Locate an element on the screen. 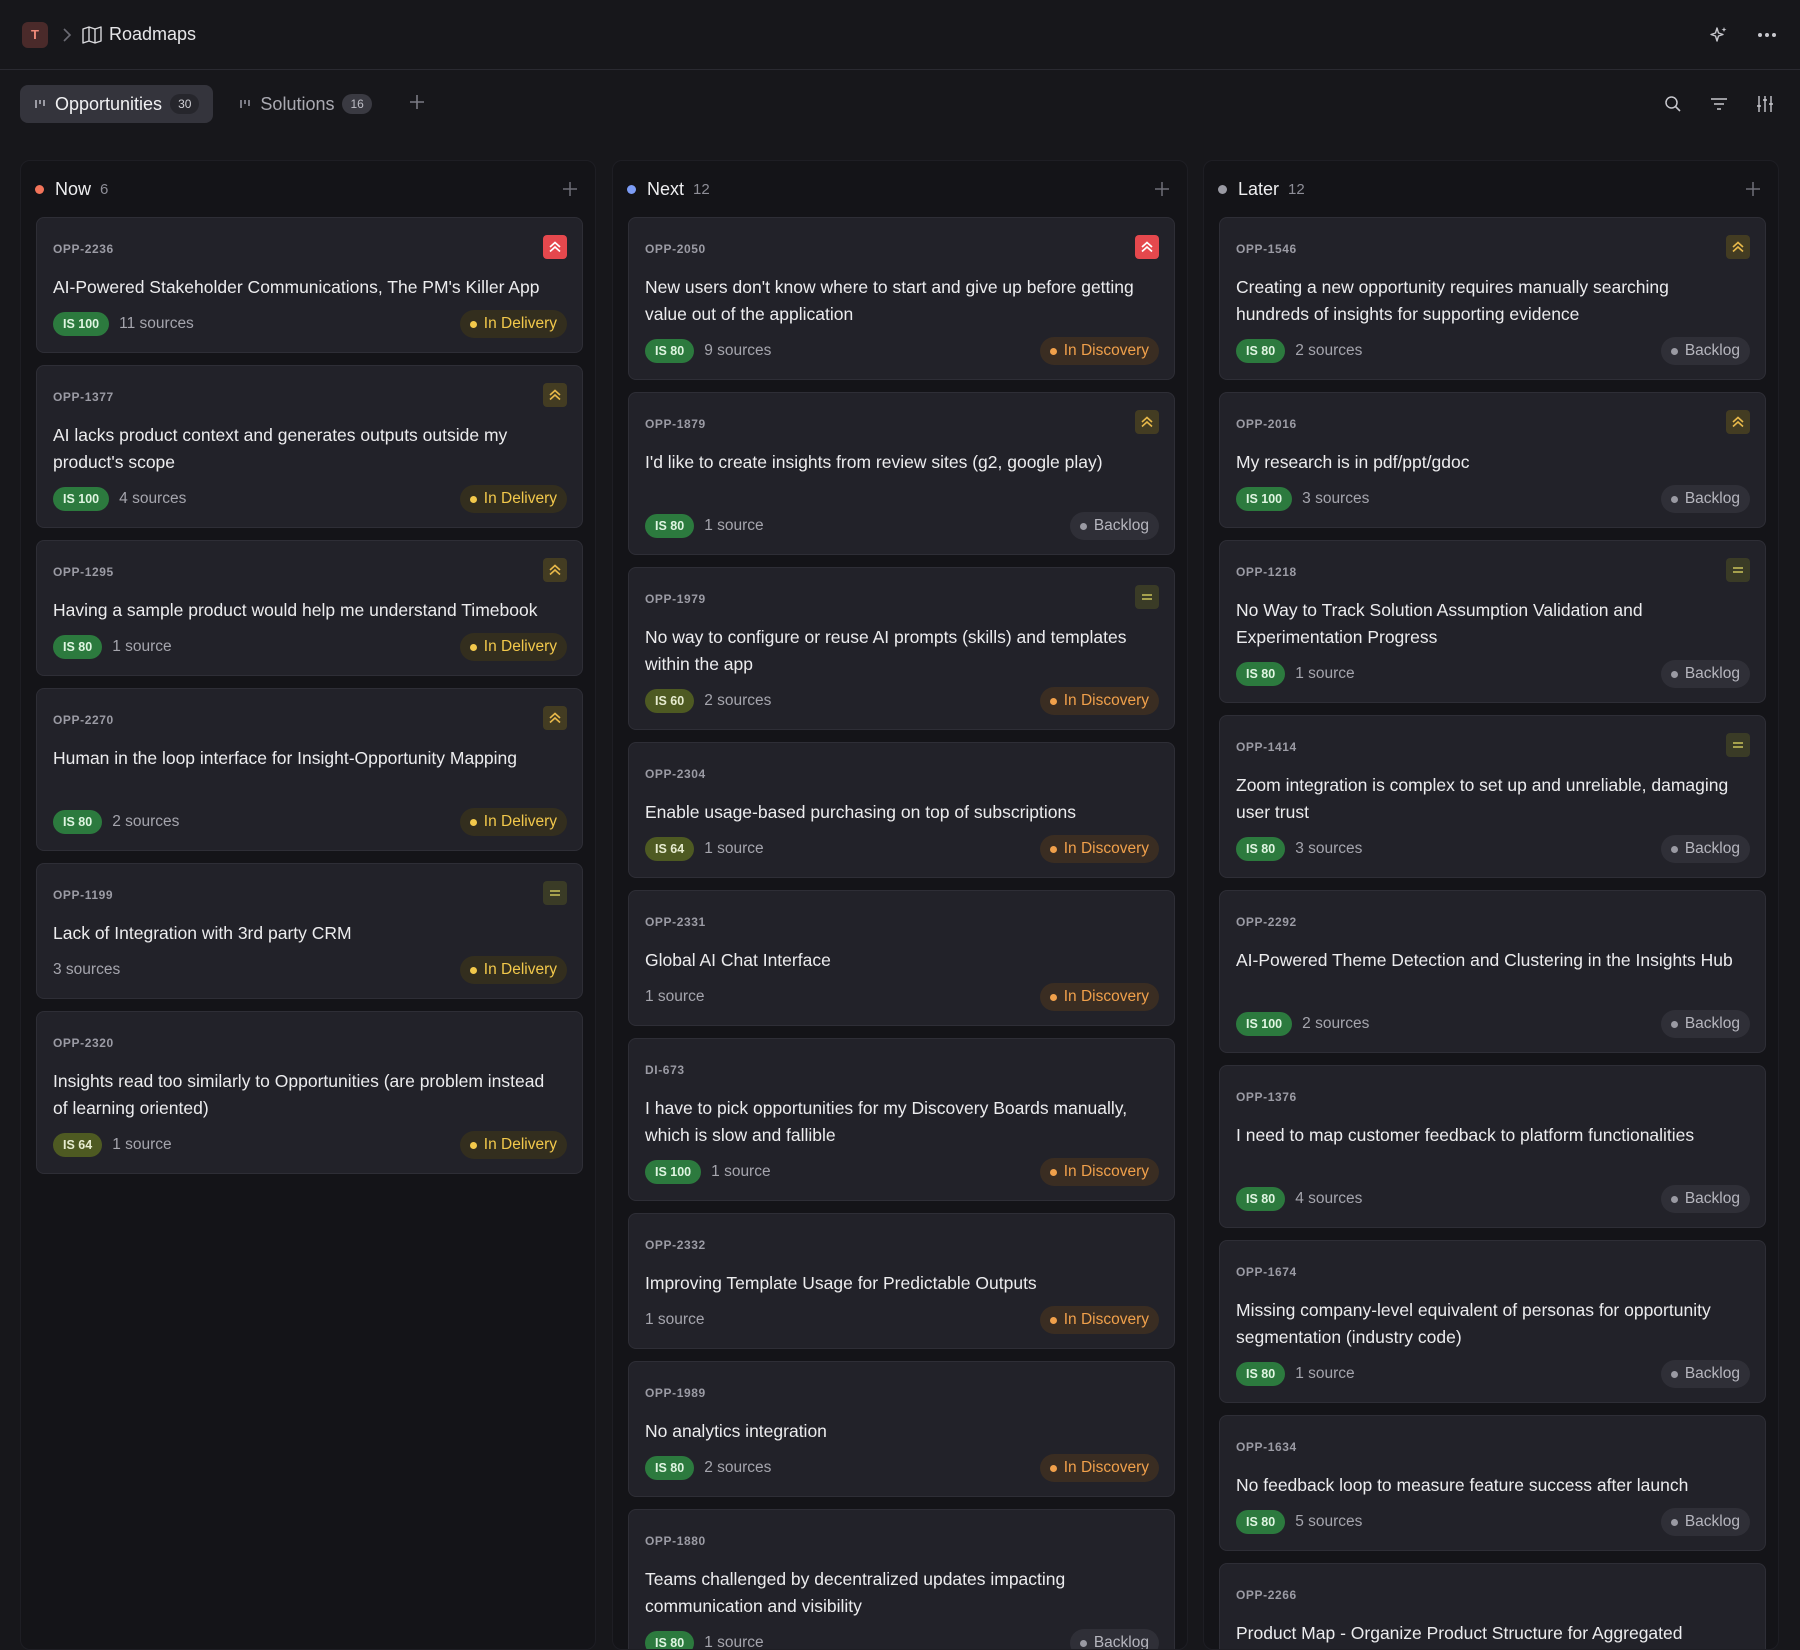 The height and width of the screenshot is (1650, 1800). more-options-icon is located at coordinates (1767, 35).